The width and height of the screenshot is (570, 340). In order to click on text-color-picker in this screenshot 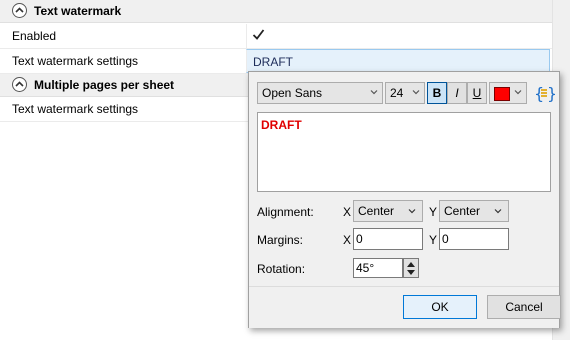, I will do `click(508, 93)`.